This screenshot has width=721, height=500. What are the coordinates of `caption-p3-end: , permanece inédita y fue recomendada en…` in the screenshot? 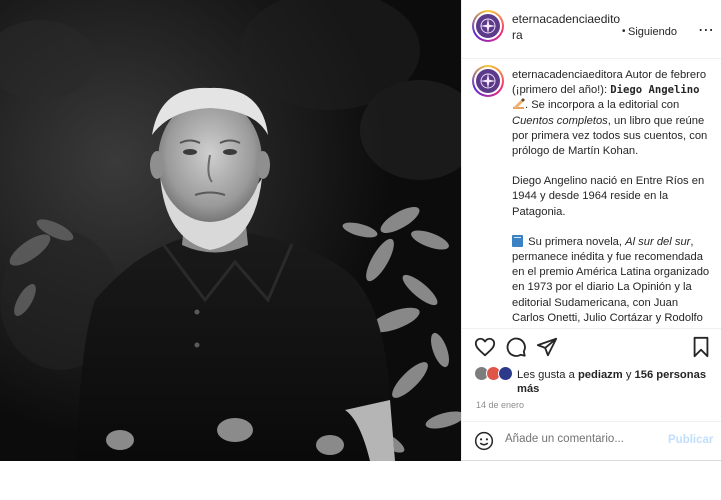 It's located at (611, 281).